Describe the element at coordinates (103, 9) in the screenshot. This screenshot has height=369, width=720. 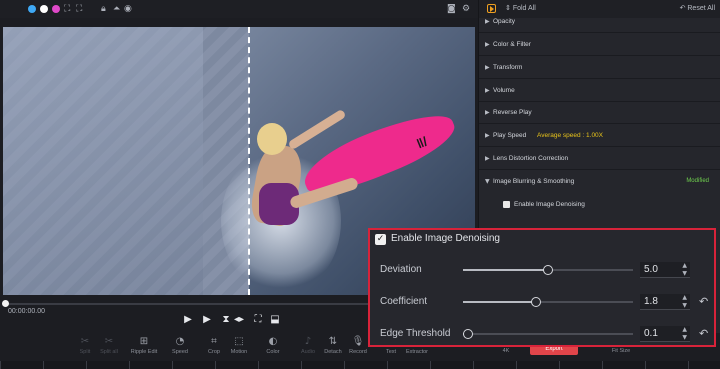
I see `lock-icon: 🔒︎` at that location.